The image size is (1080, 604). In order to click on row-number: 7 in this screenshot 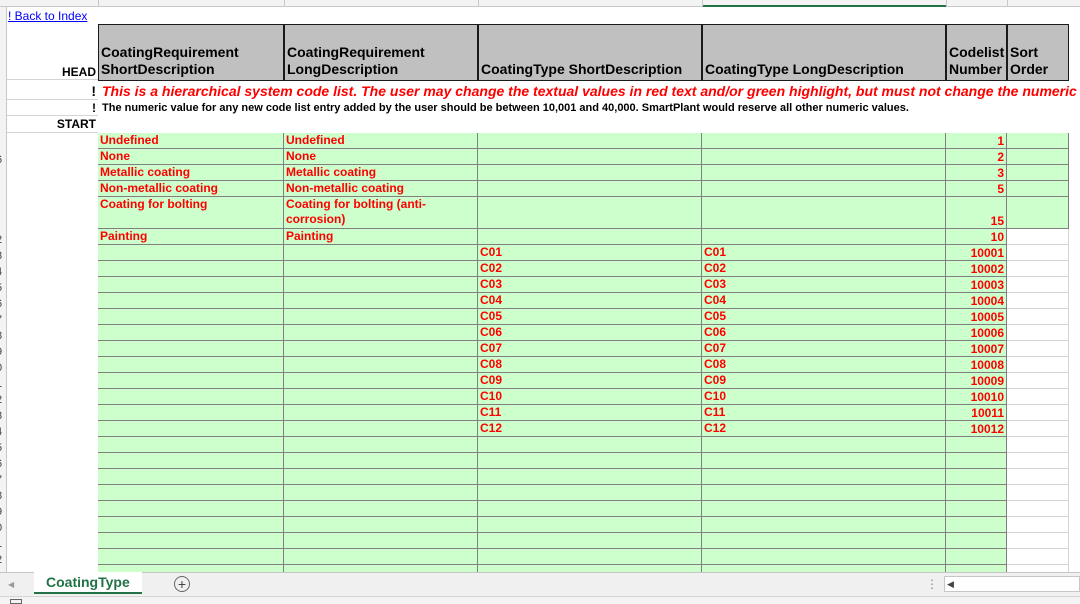, I will do `click(3, 320)`.